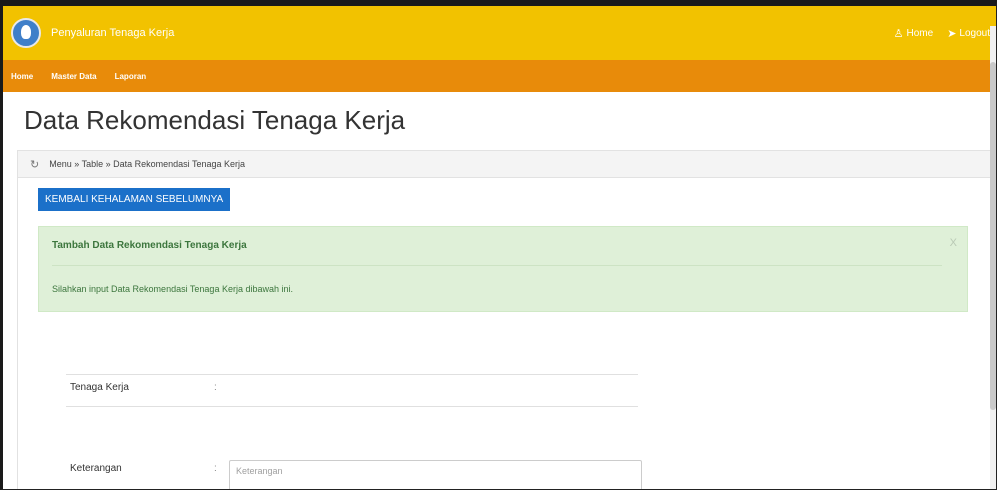  What do you see at coordinates (149, 245) in the screenshot?
I see `alert-title: Tambah Data Rekomendasi Tenaga Kerja` at bounding box center [149, 245].